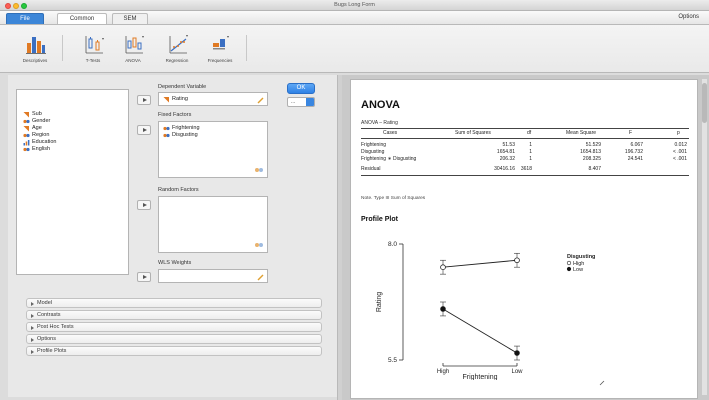  I want to click on legend-title: Disgusting, so click(581, 257).